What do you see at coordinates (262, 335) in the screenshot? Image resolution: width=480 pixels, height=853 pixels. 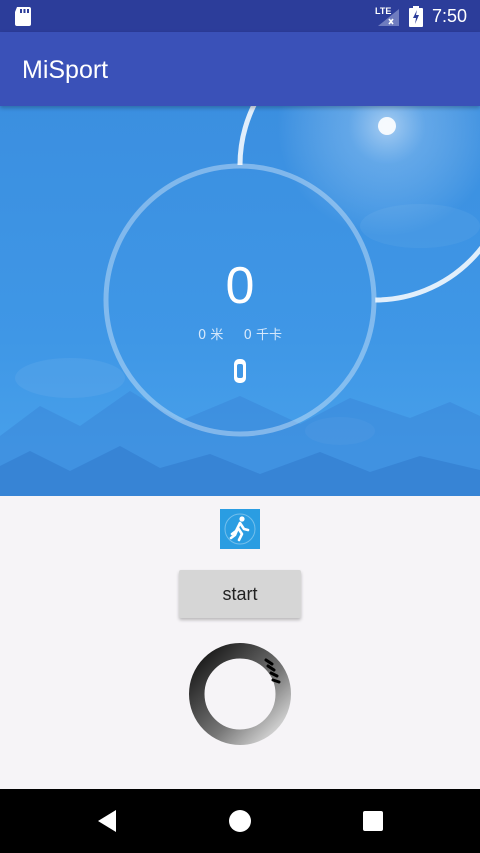 I see `calories-value: 0 千卡` at bounding box center [262, 335].